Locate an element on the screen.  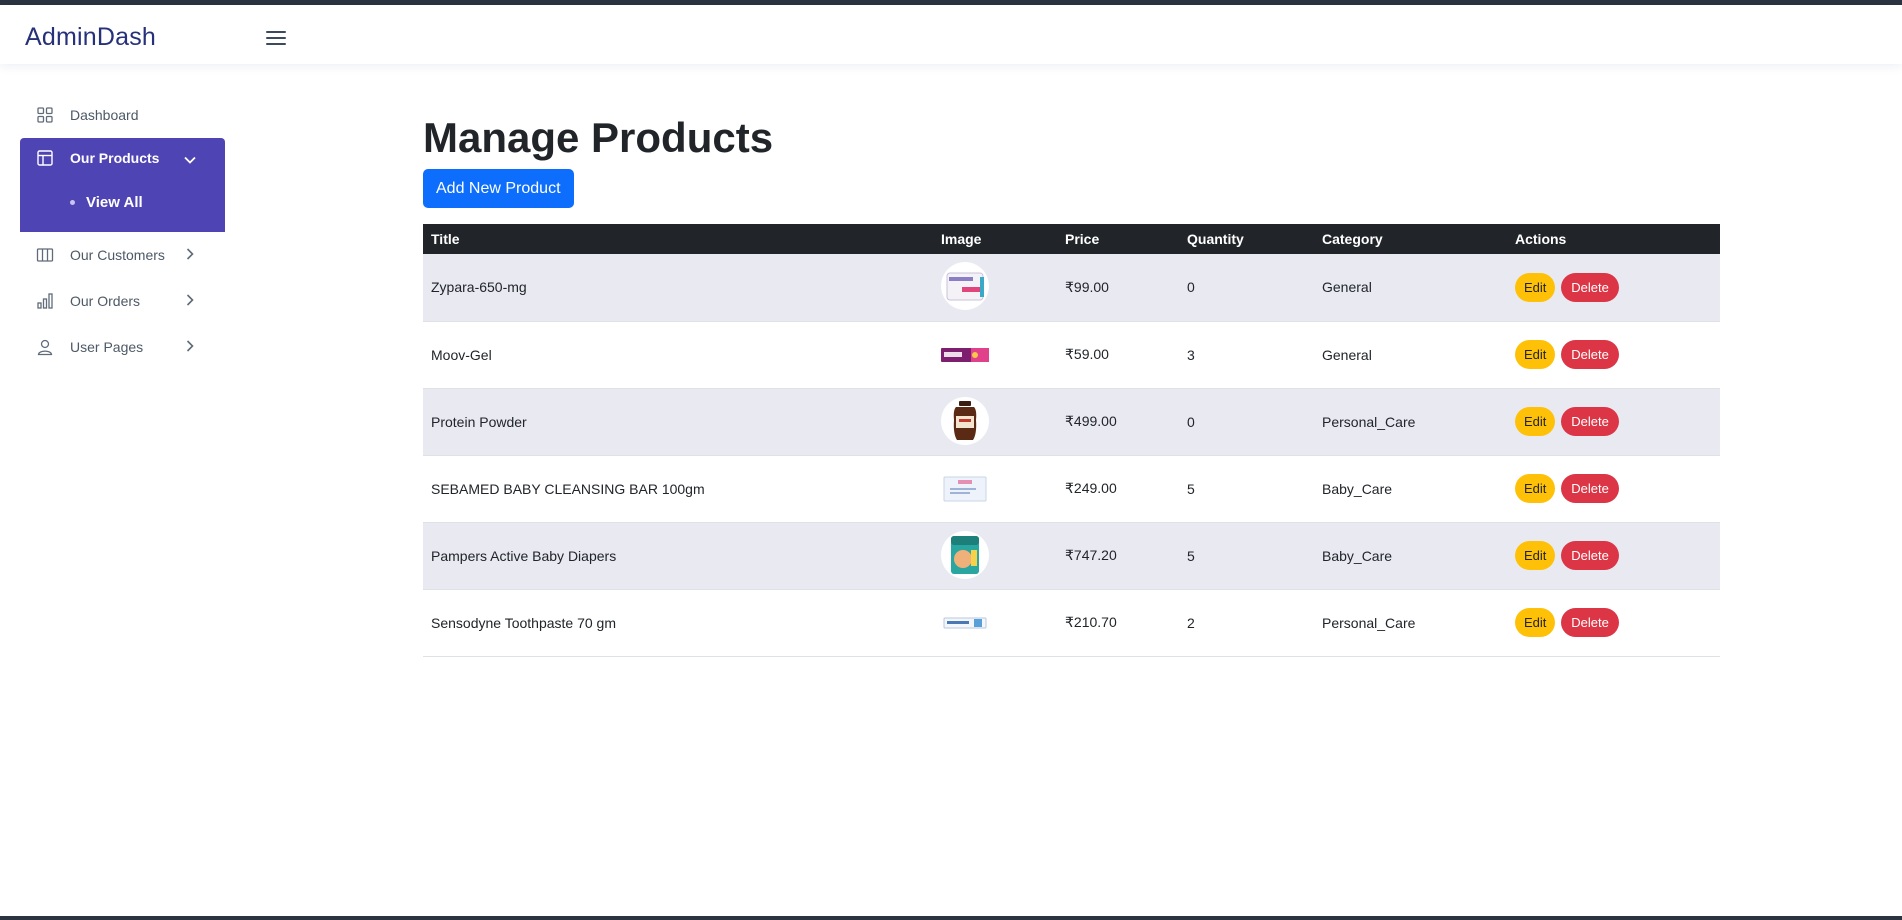
product-price: ₹499.00 is located at coordinates (1091, 421).